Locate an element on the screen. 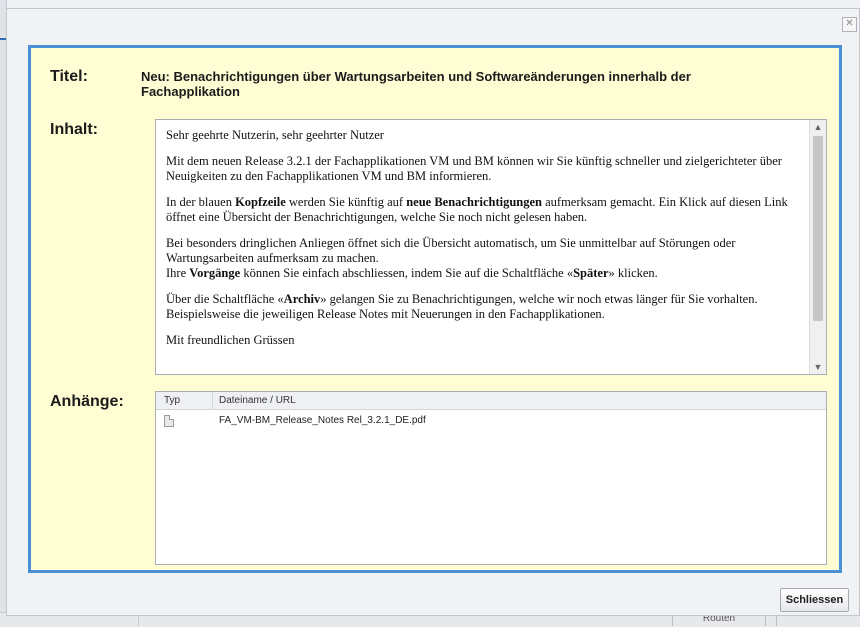 Image resolution: width=860 pixels, height=627 pixels. attachments-label: Anhänge: is located at coordinates (87, 401).